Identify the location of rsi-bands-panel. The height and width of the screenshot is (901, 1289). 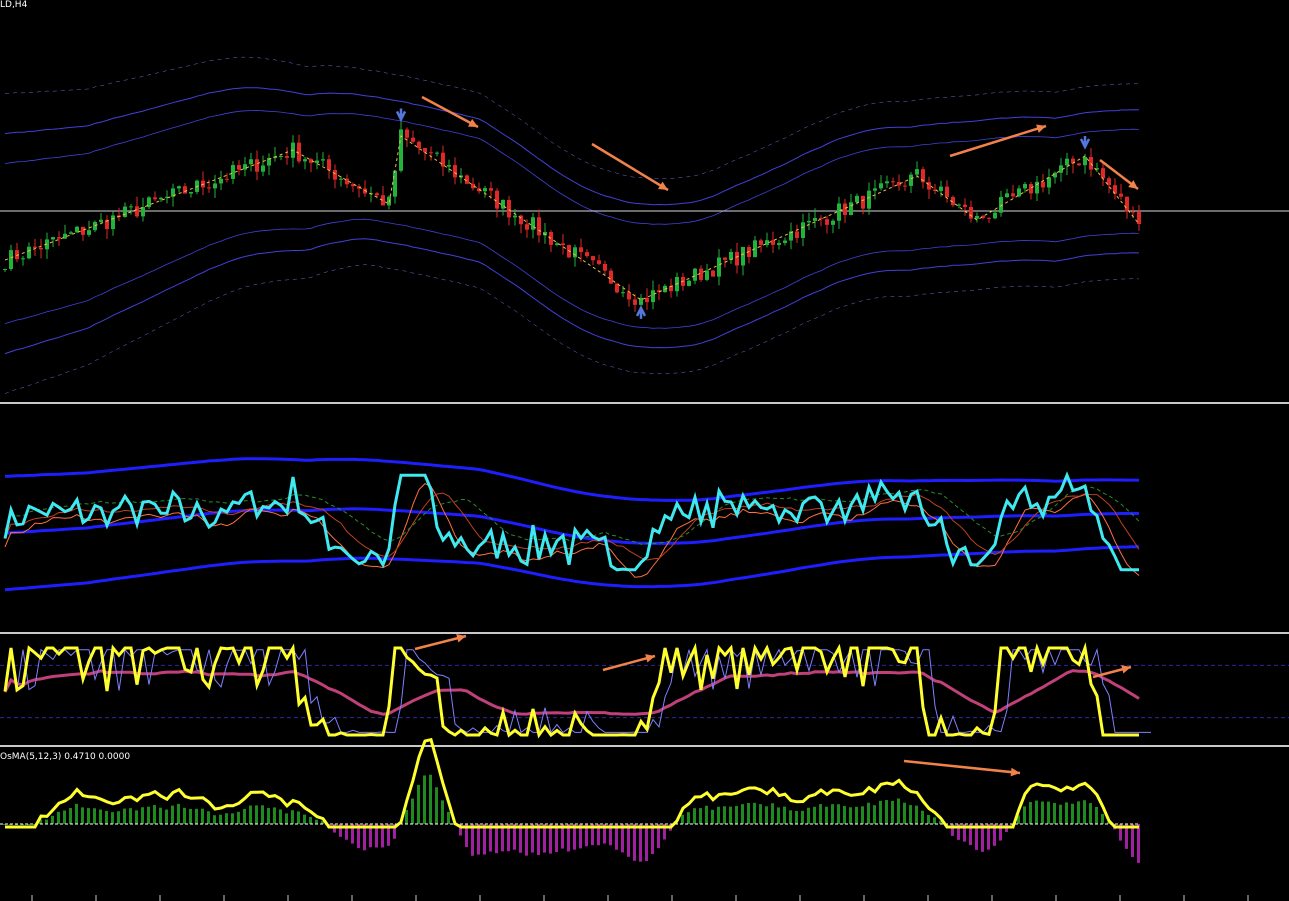
(571, 524).